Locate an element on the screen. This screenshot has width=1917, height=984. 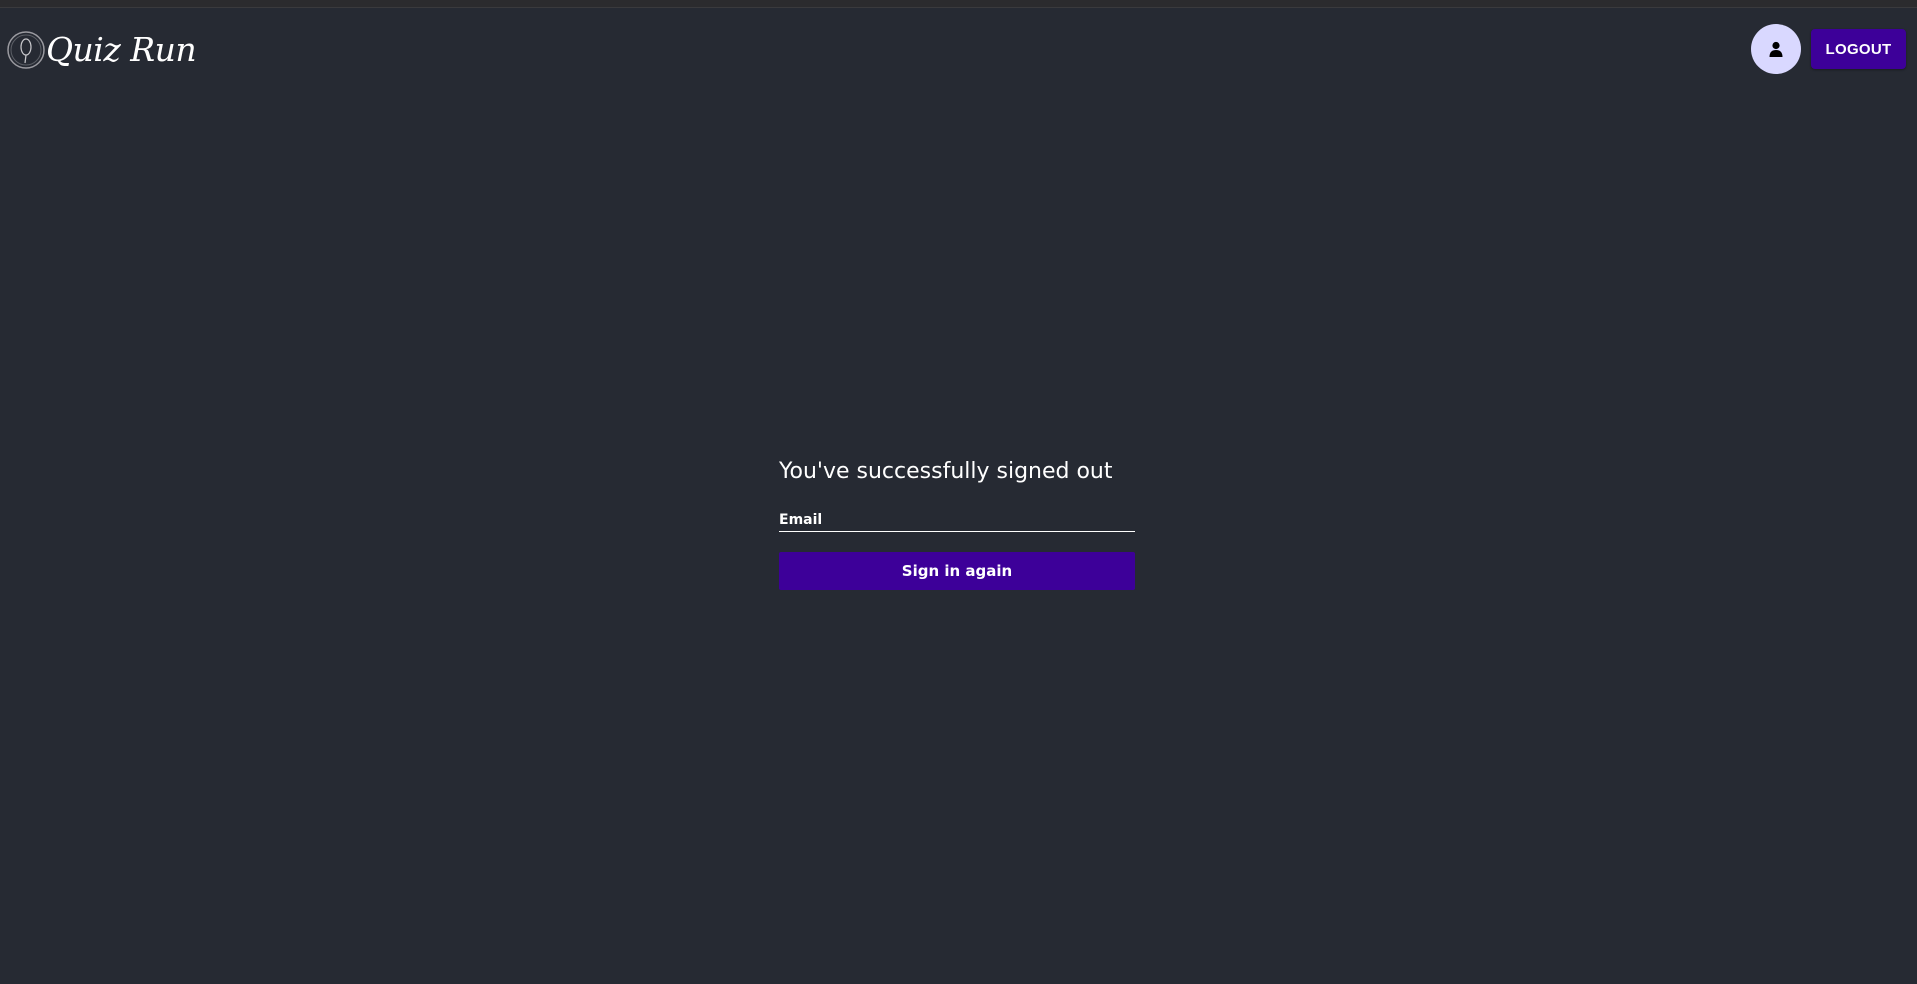
quiz-run-logo-icon is located at coordinates (26, 50).